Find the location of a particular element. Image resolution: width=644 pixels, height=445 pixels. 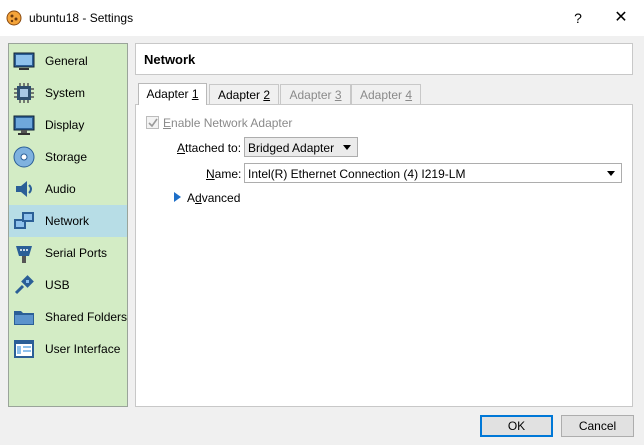

sidebar-item-audio: Audio is located at coordinates (68, 189).